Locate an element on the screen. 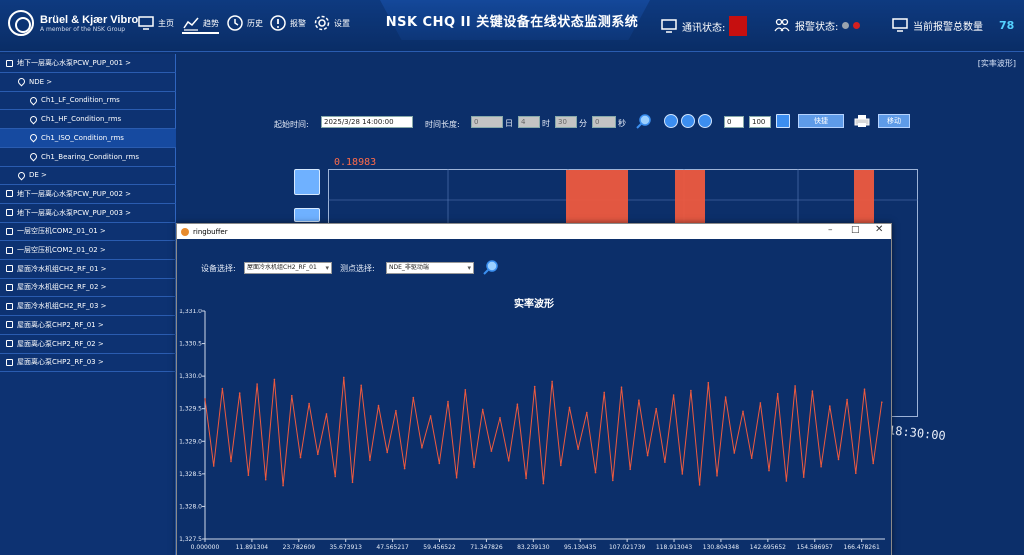  tree-item: 屋面冷水机组CH2_RF_02 > is located at coordinates (88, 288).